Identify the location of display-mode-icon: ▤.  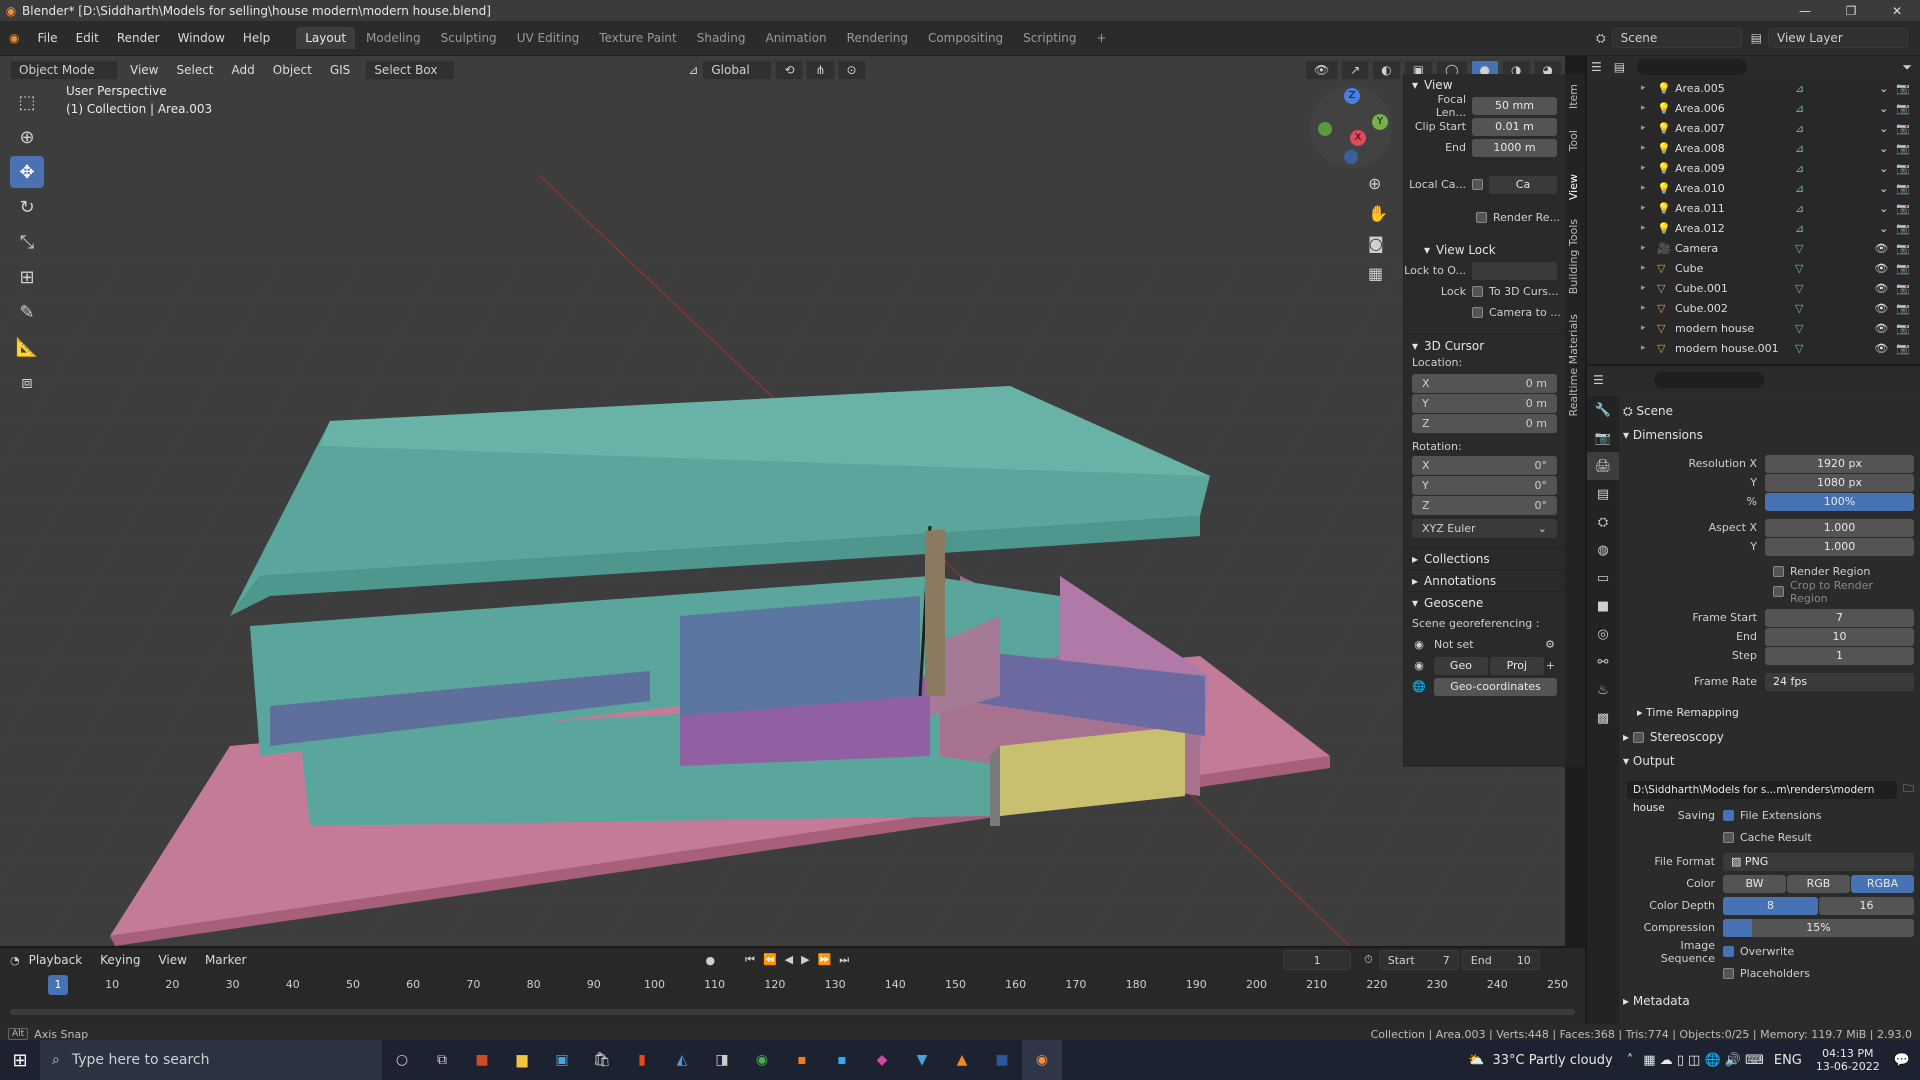
(1619, 67).